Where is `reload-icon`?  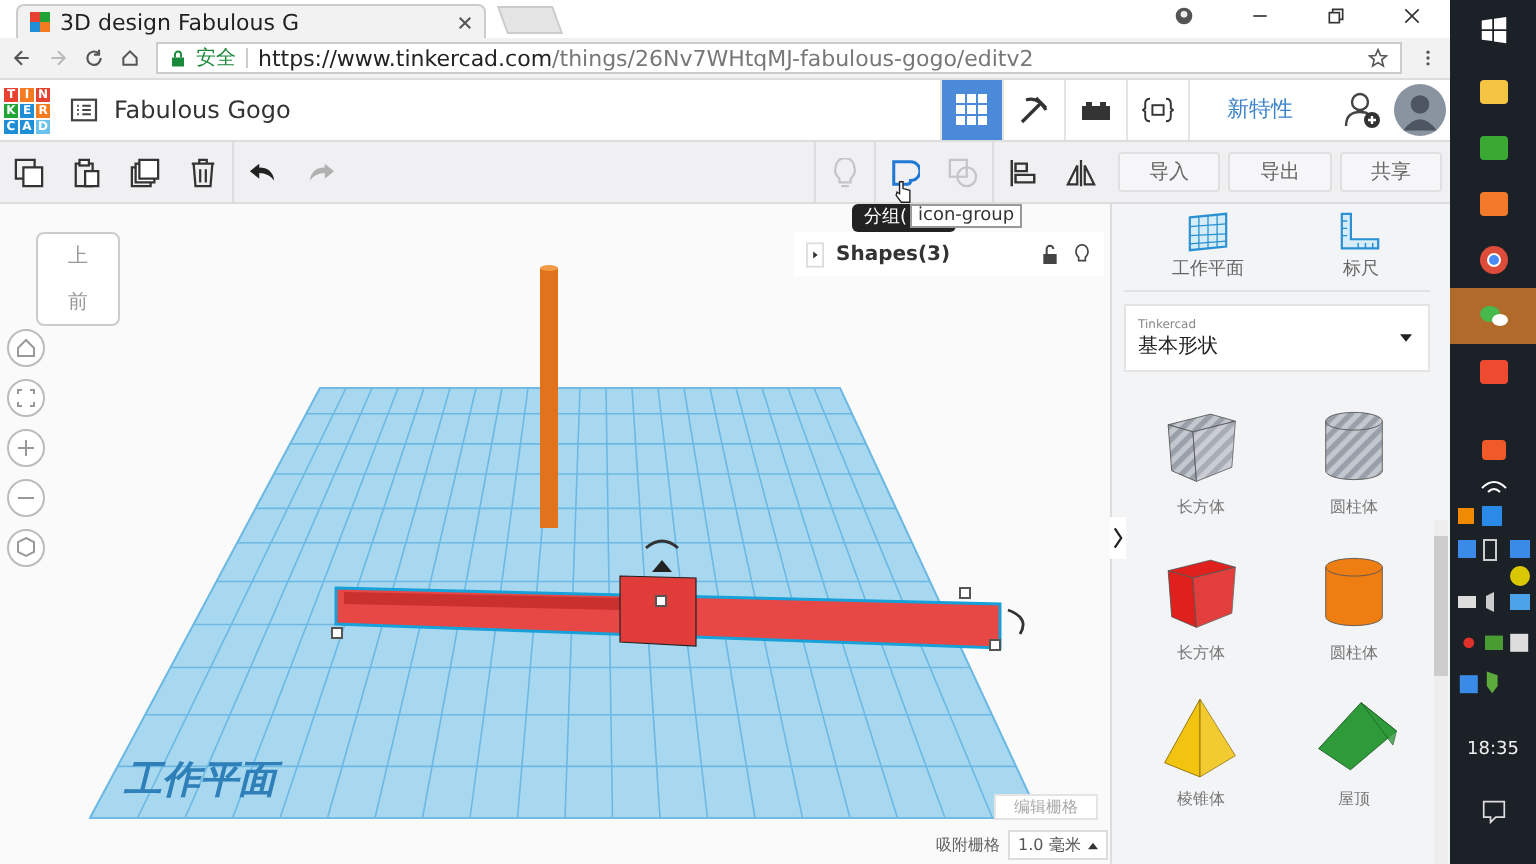 reload-icon is located at coordinates (94, 58).